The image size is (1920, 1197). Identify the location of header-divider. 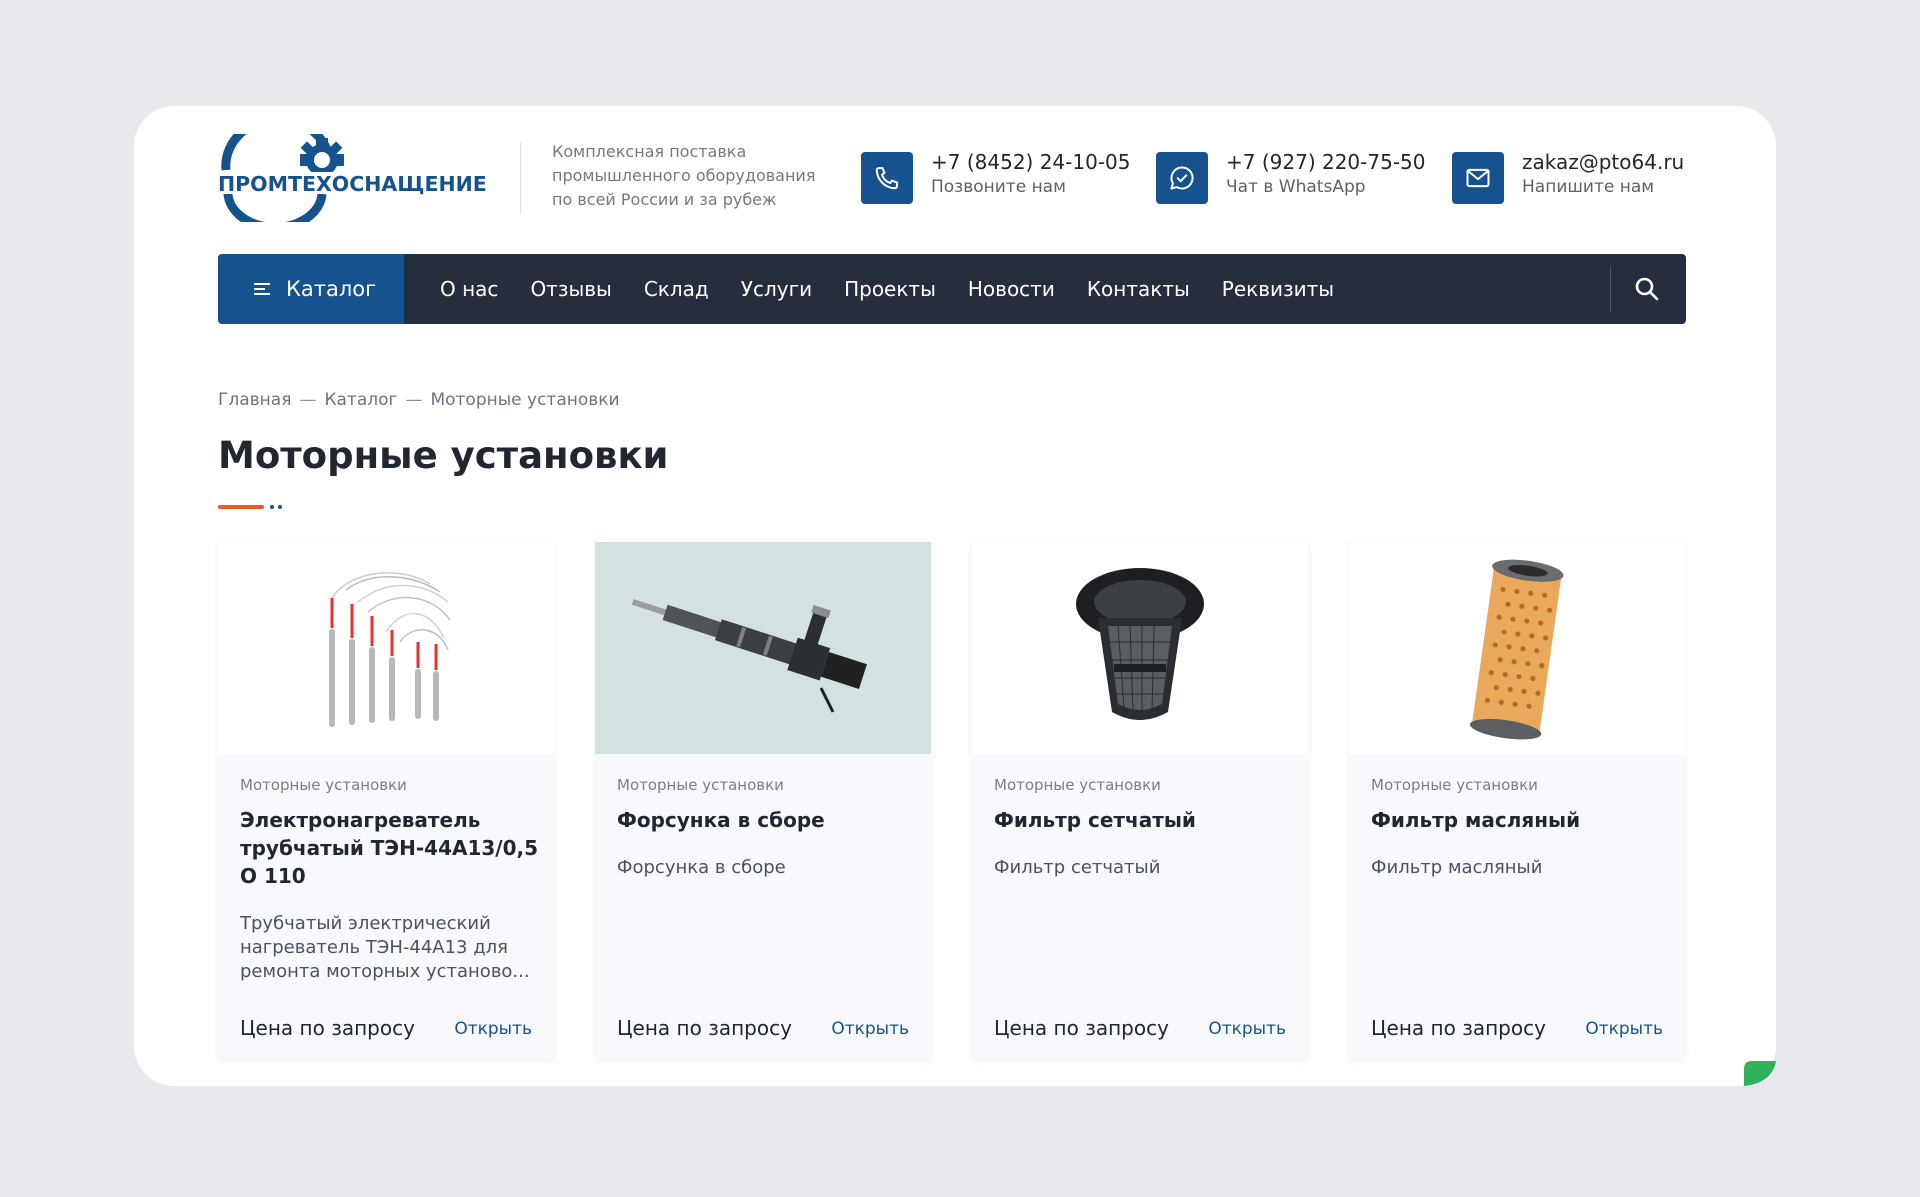
(520, 178).